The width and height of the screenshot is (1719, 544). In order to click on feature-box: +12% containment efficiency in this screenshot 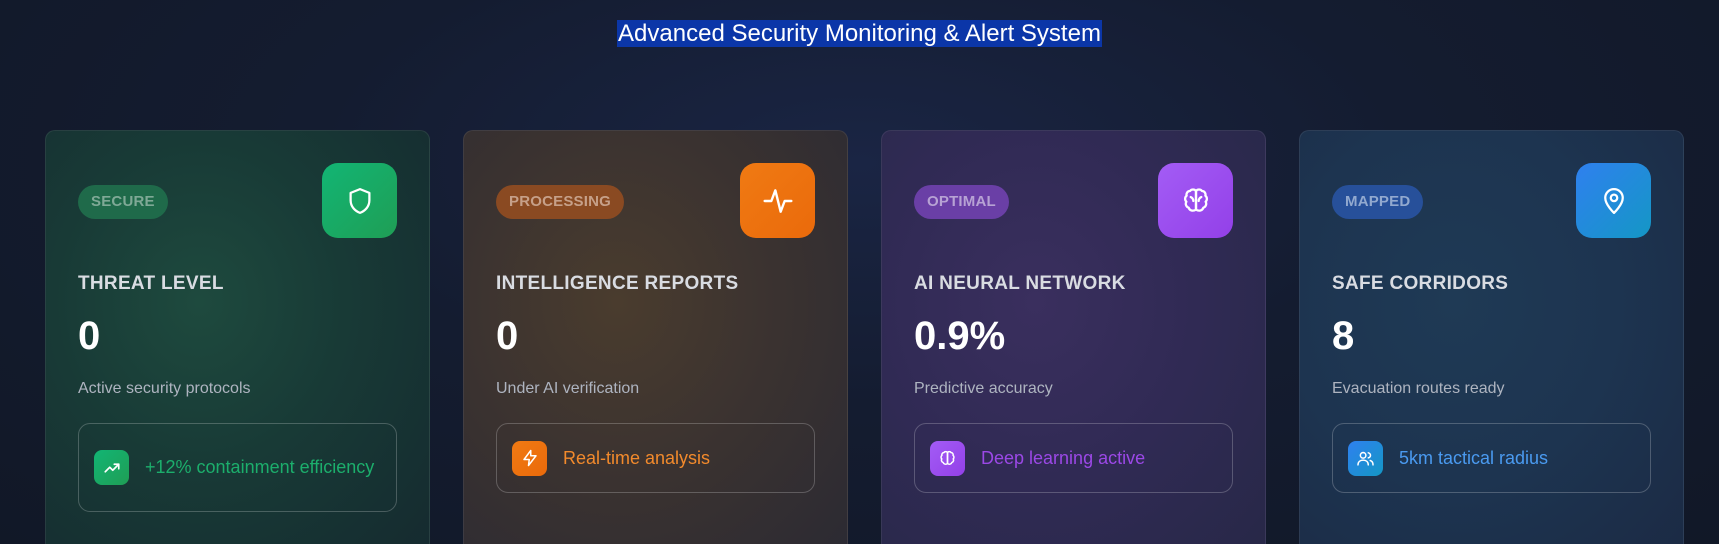, I will do `click(237, 467)`.